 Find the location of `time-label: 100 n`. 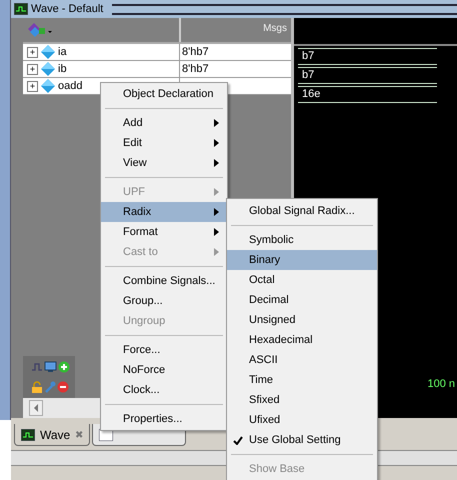

time-label: 100 n is located at coordinates (441, 384).